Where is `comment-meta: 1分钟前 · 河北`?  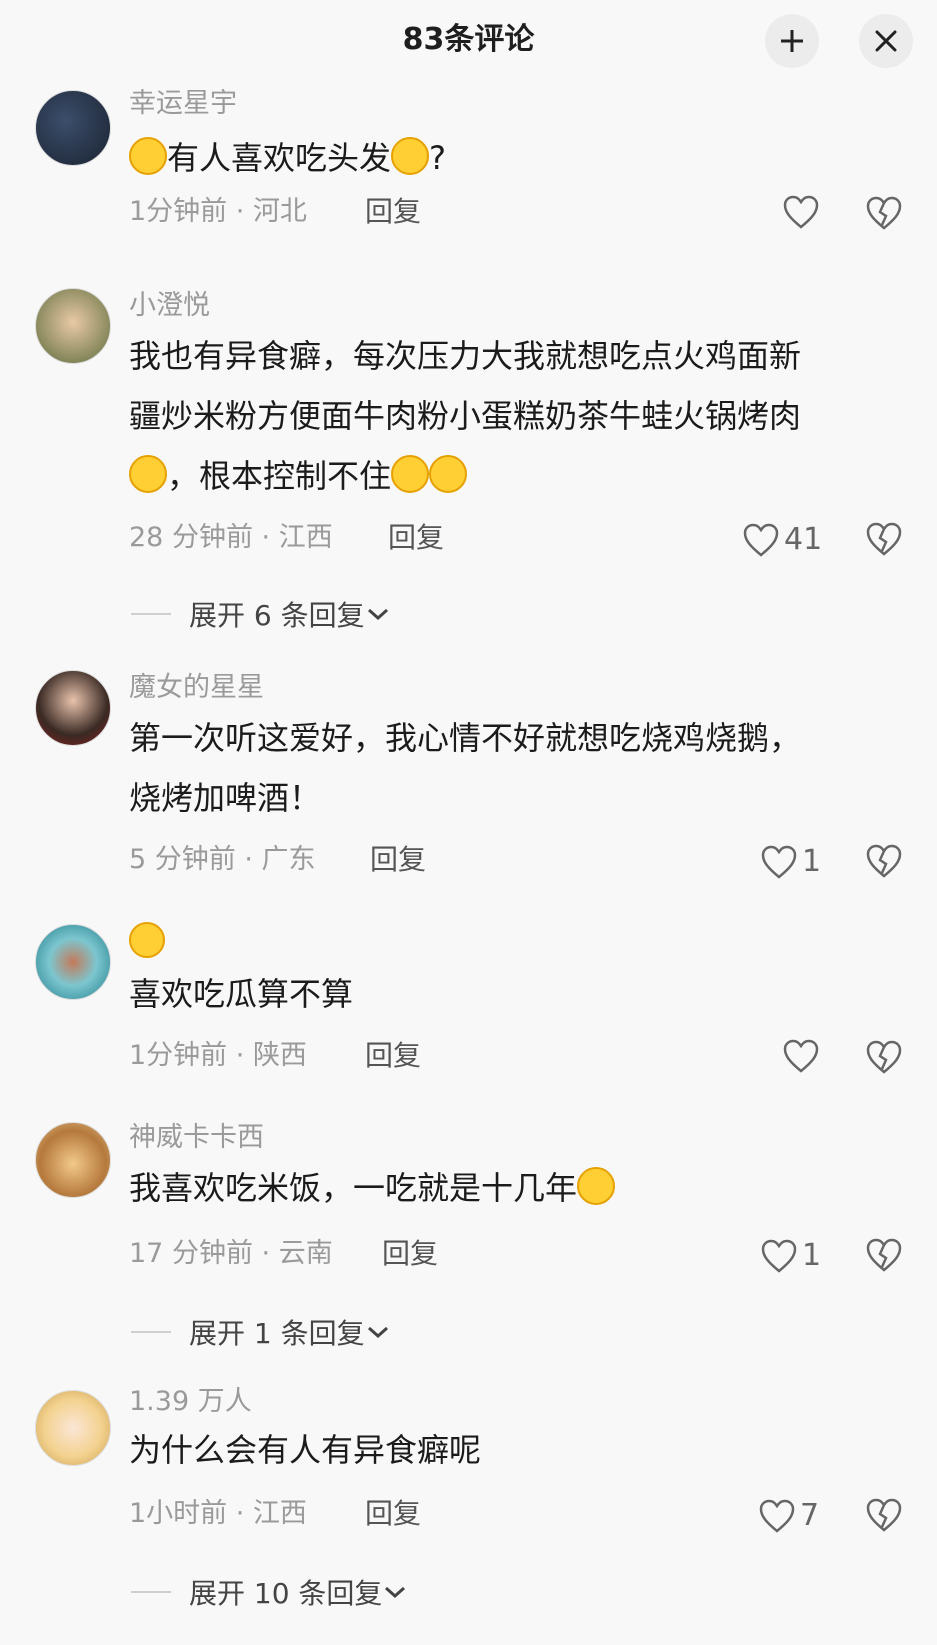 comment-meta: 1分钟前 · 河北 is located at coordinates (218, 211).